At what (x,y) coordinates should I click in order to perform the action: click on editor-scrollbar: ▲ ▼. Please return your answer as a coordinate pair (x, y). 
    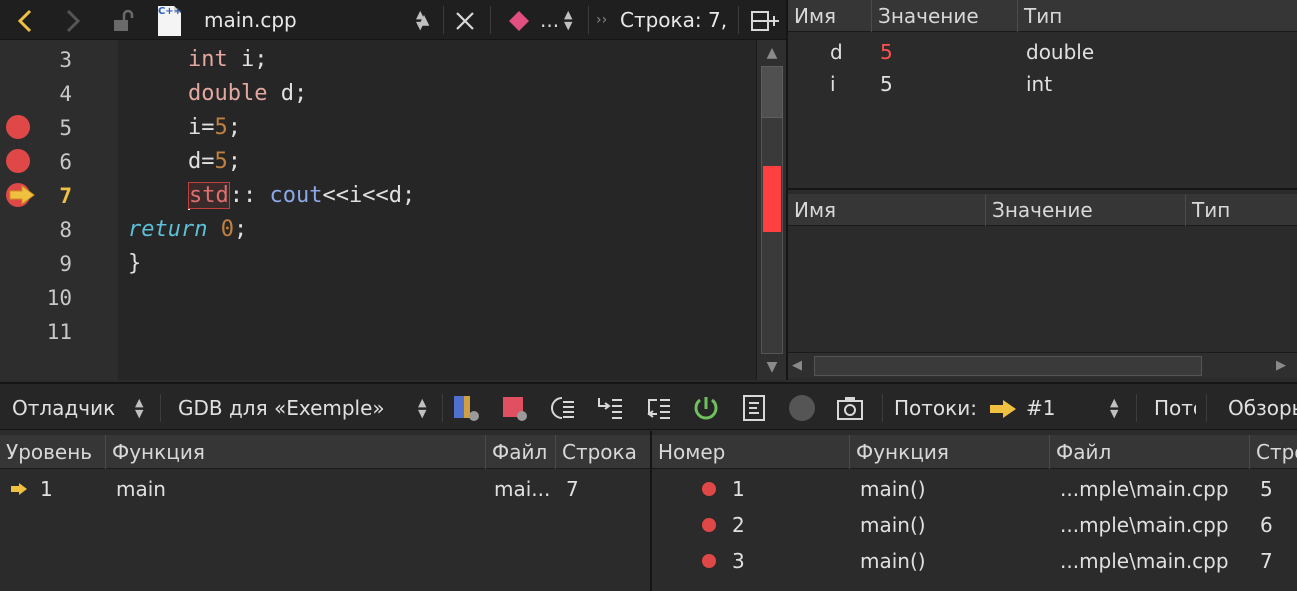
    Looking at the image, I should click on (771, 210).